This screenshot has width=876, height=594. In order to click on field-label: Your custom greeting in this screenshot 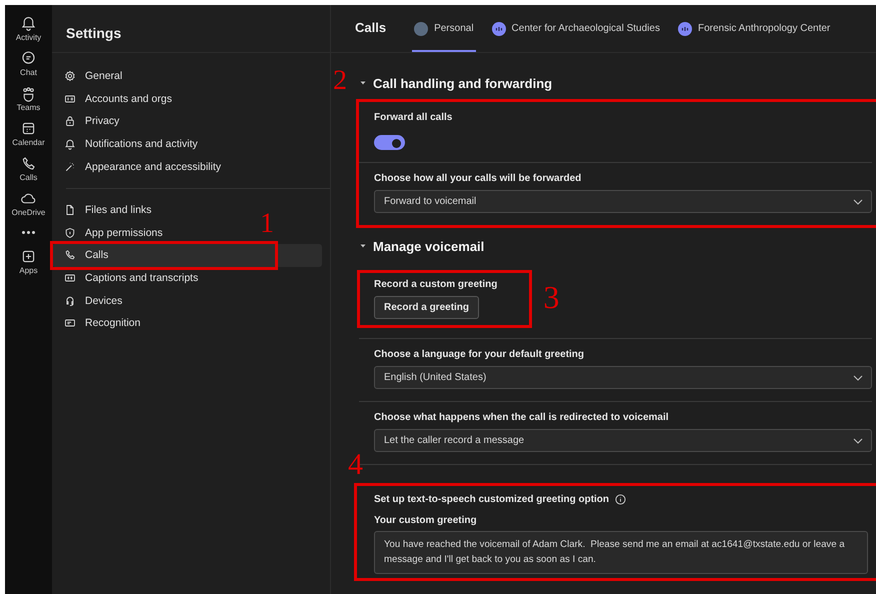, I will do `click(426, 520)`.